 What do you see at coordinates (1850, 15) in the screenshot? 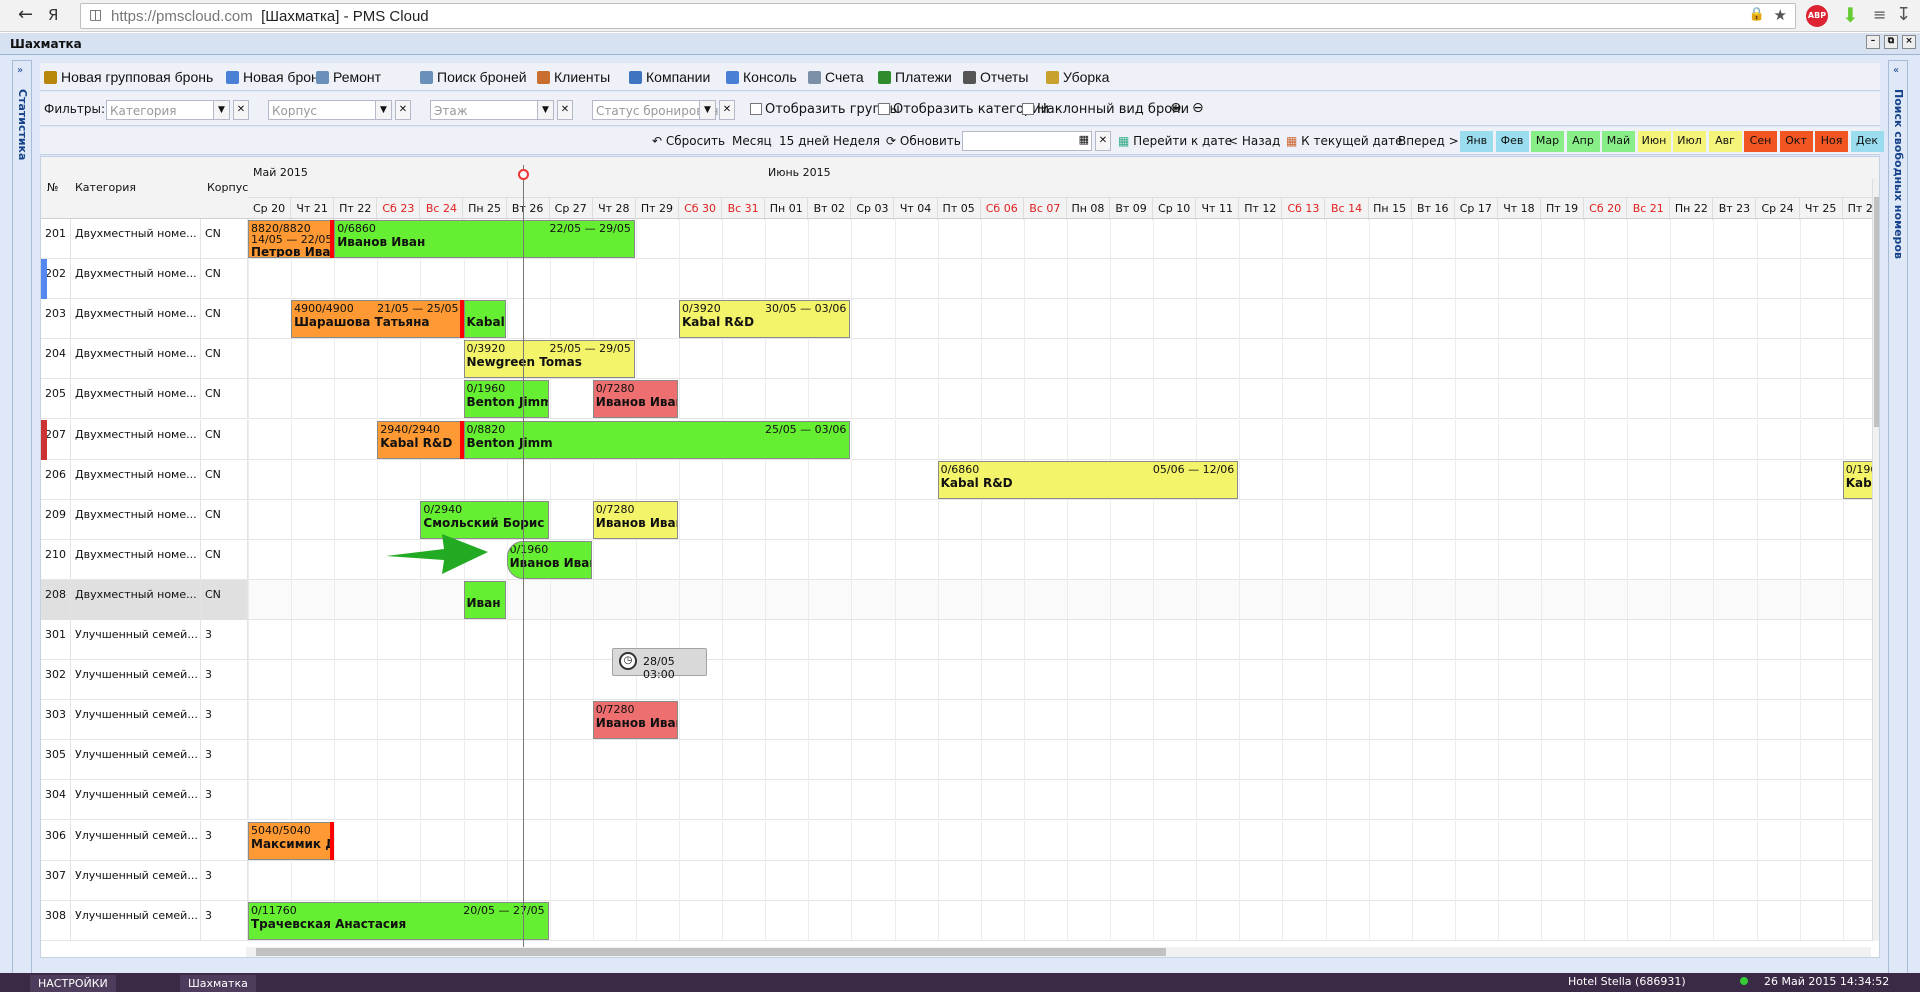
I see `download-icon: ⬇` at bounding box center [1850, 15].